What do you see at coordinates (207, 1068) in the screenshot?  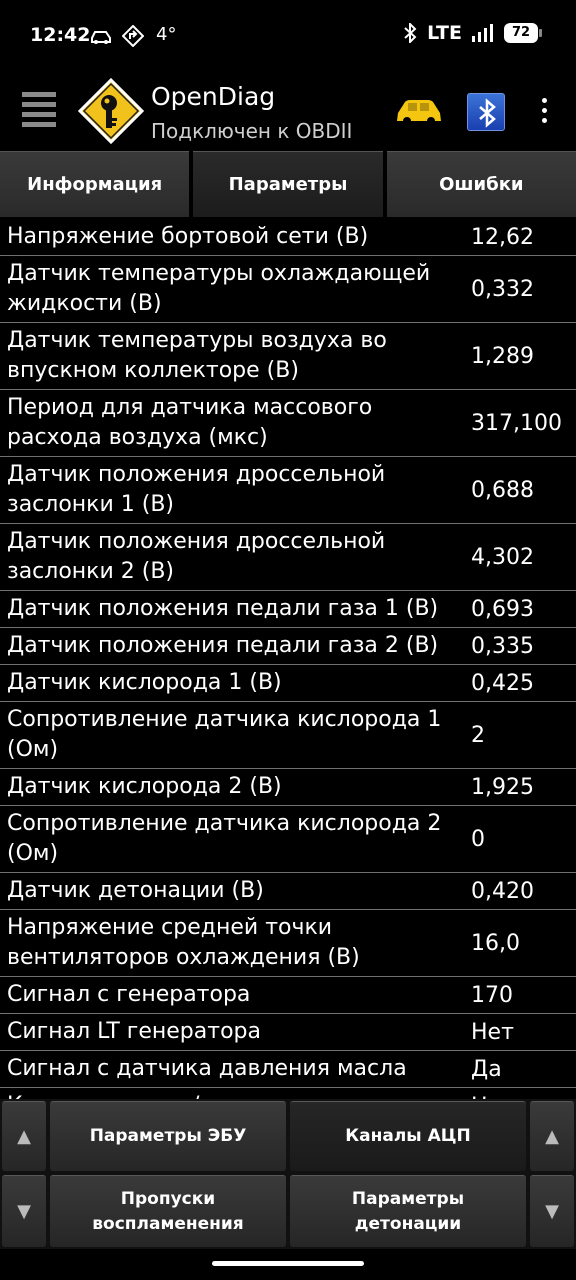 I see `param-name: Сигнал с датчика давления масла` at bounding box center [207, 1068].